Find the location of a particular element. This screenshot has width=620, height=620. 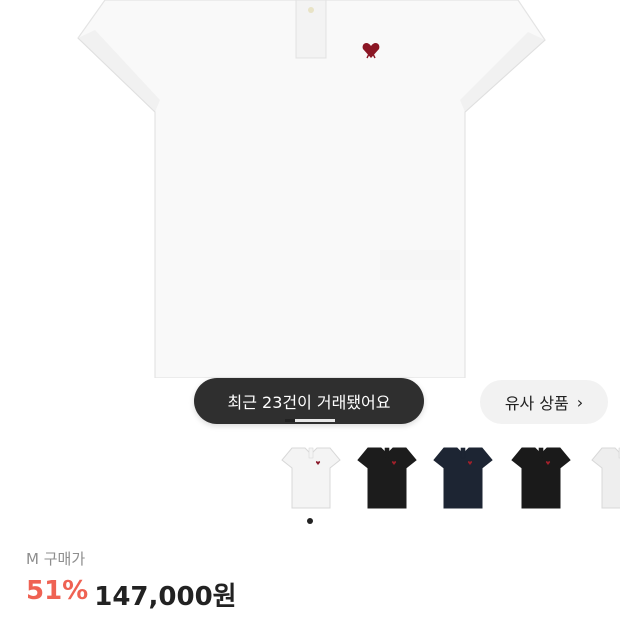

color-thumbnail-white is located at coordinates (311, 477).